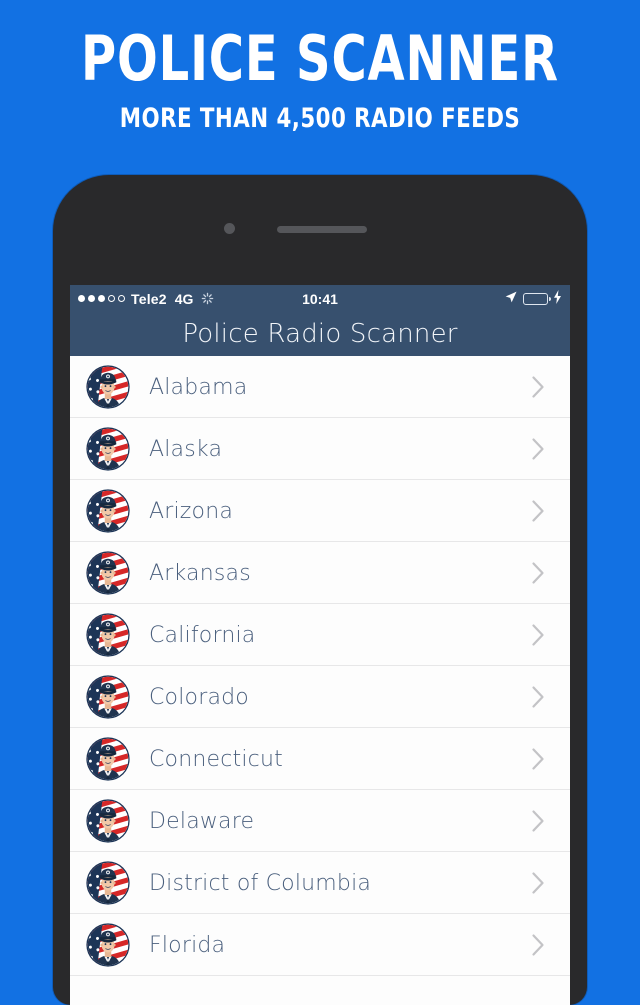 This screenshot has width=640, height=1005. I want to click on list-item: Alabama, so click(320, 387).